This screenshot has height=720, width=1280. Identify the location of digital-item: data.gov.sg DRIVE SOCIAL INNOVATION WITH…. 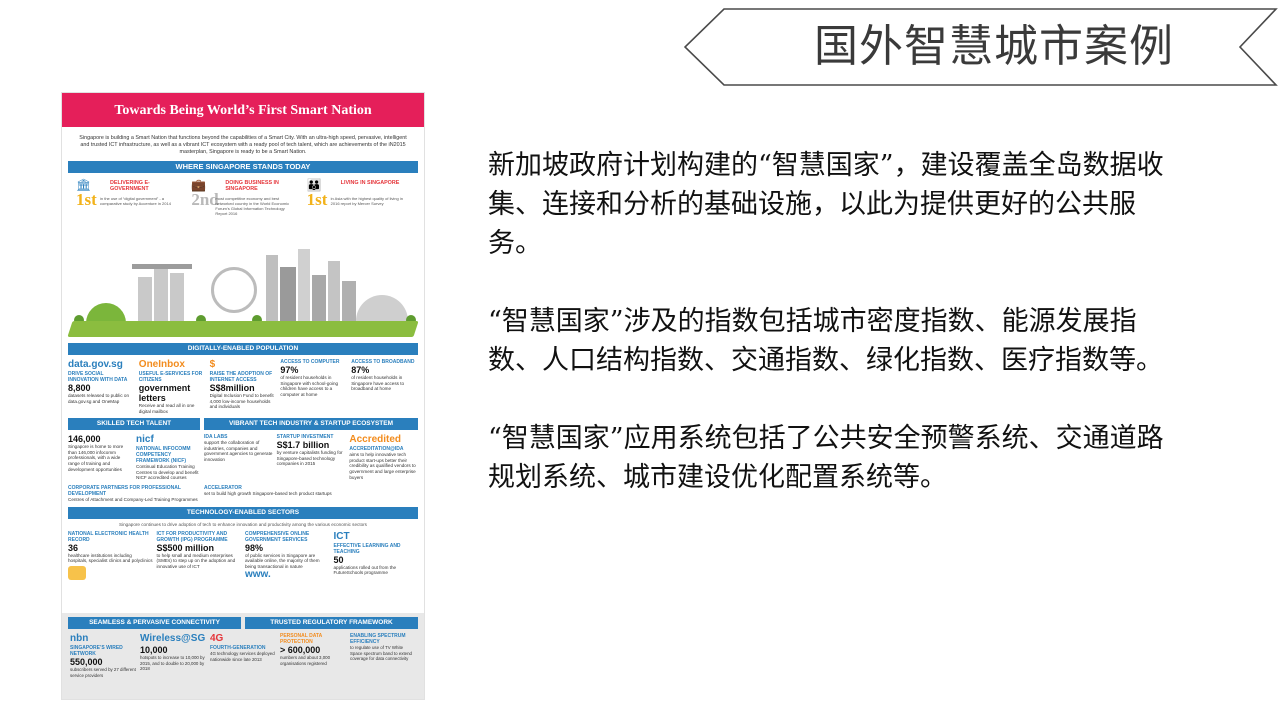
(101, 386).